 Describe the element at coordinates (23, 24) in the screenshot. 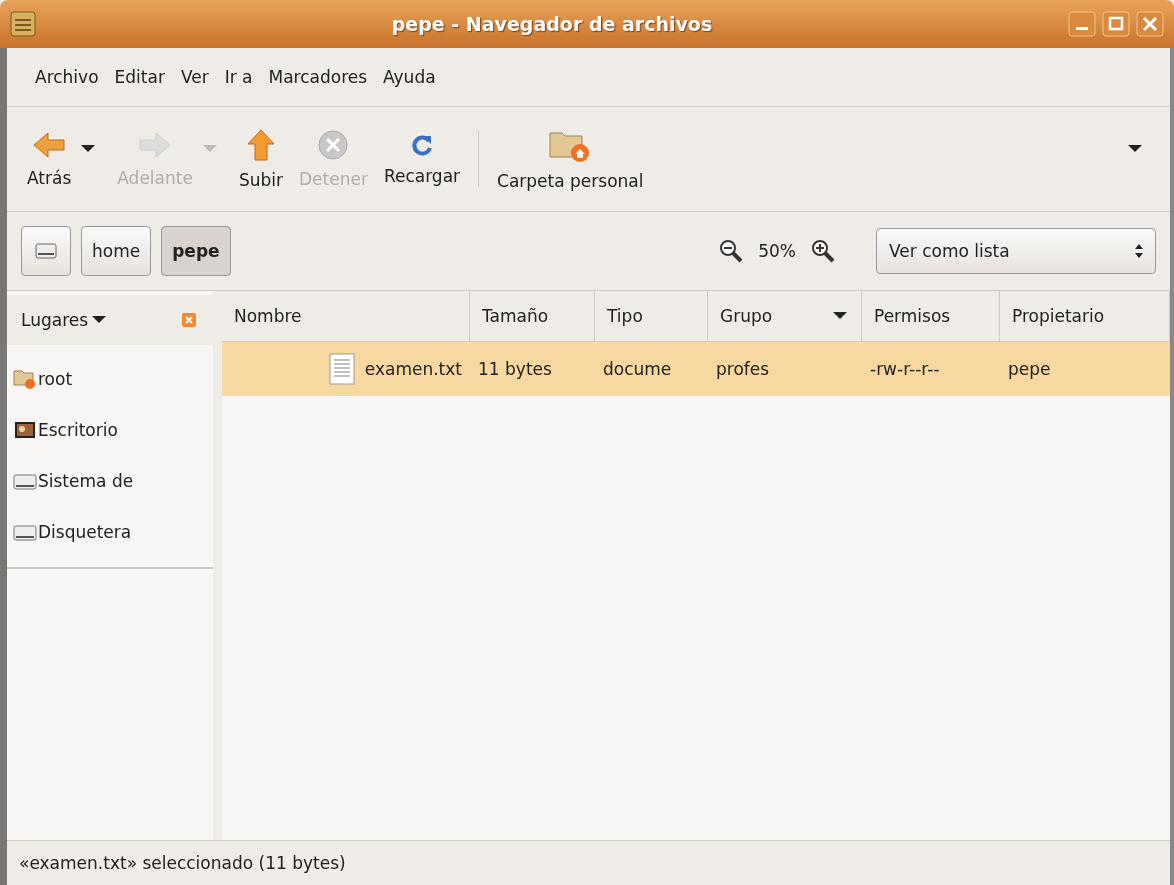

I see `window-menu-icon` at that location.